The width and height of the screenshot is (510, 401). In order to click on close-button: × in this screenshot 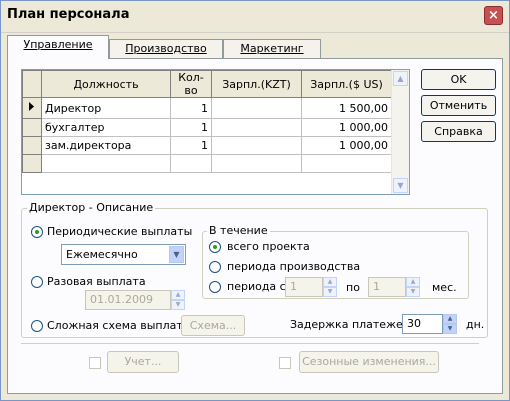, I will do `click(493, 15)`.